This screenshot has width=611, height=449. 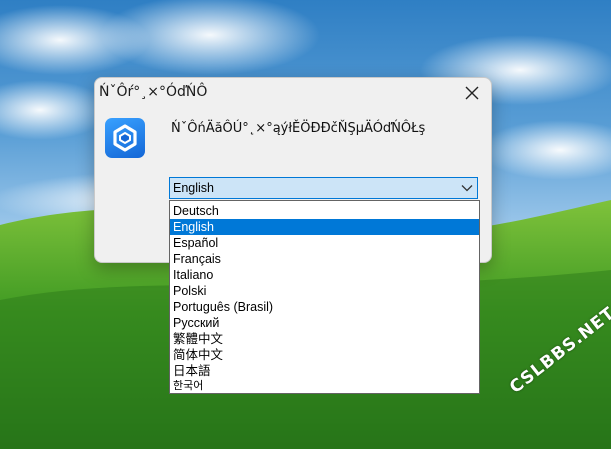 I want to click on option-english: English, so click(x=324, y=227).